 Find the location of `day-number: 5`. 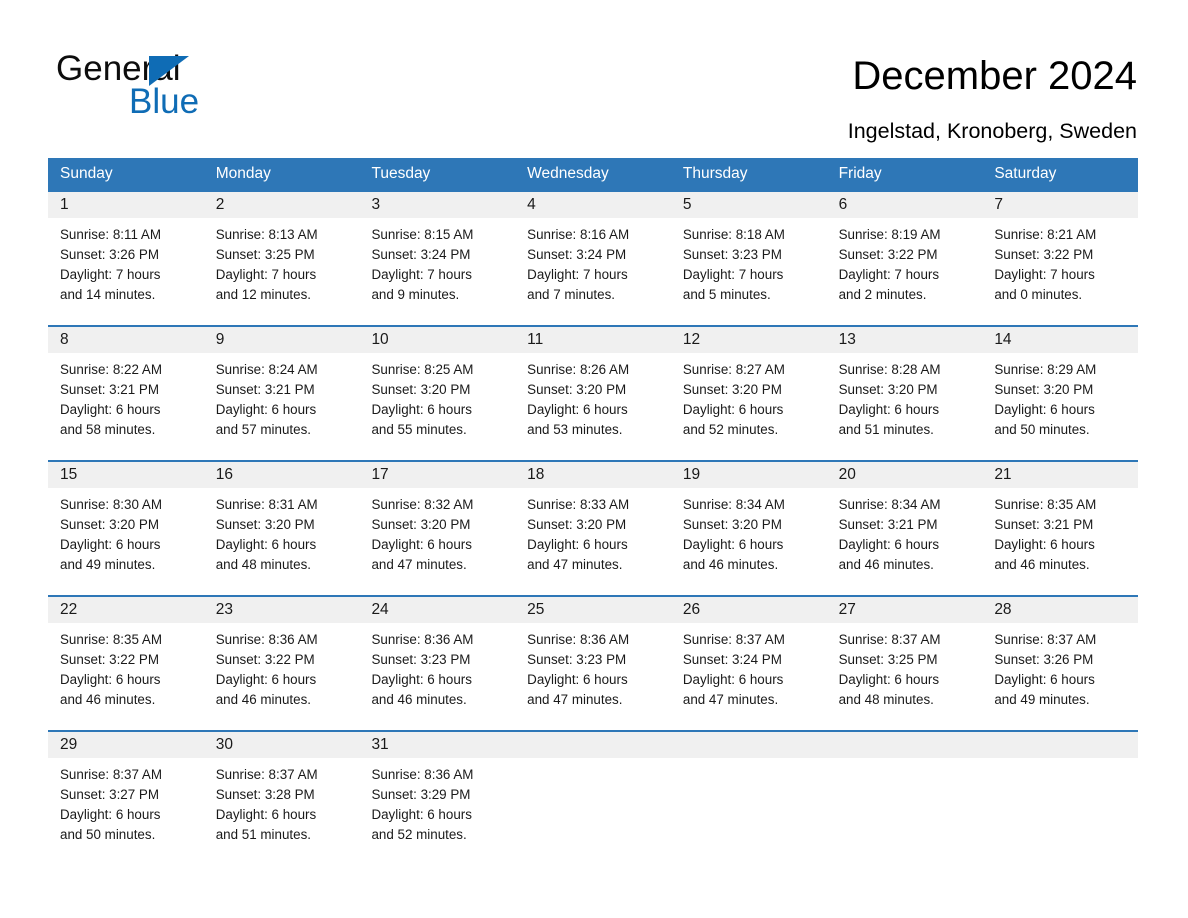

day-number: 5 is located at coordinates (749, 205).